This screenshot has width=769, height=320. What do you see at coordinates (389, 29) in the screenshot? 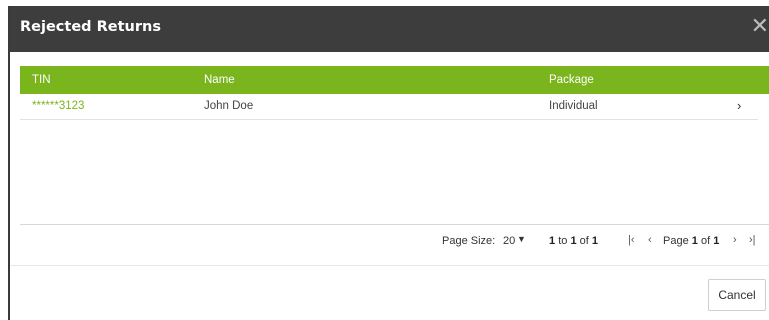
I see `dialog-header: Rejected Returns ✕` at bounding box center [389, 29].